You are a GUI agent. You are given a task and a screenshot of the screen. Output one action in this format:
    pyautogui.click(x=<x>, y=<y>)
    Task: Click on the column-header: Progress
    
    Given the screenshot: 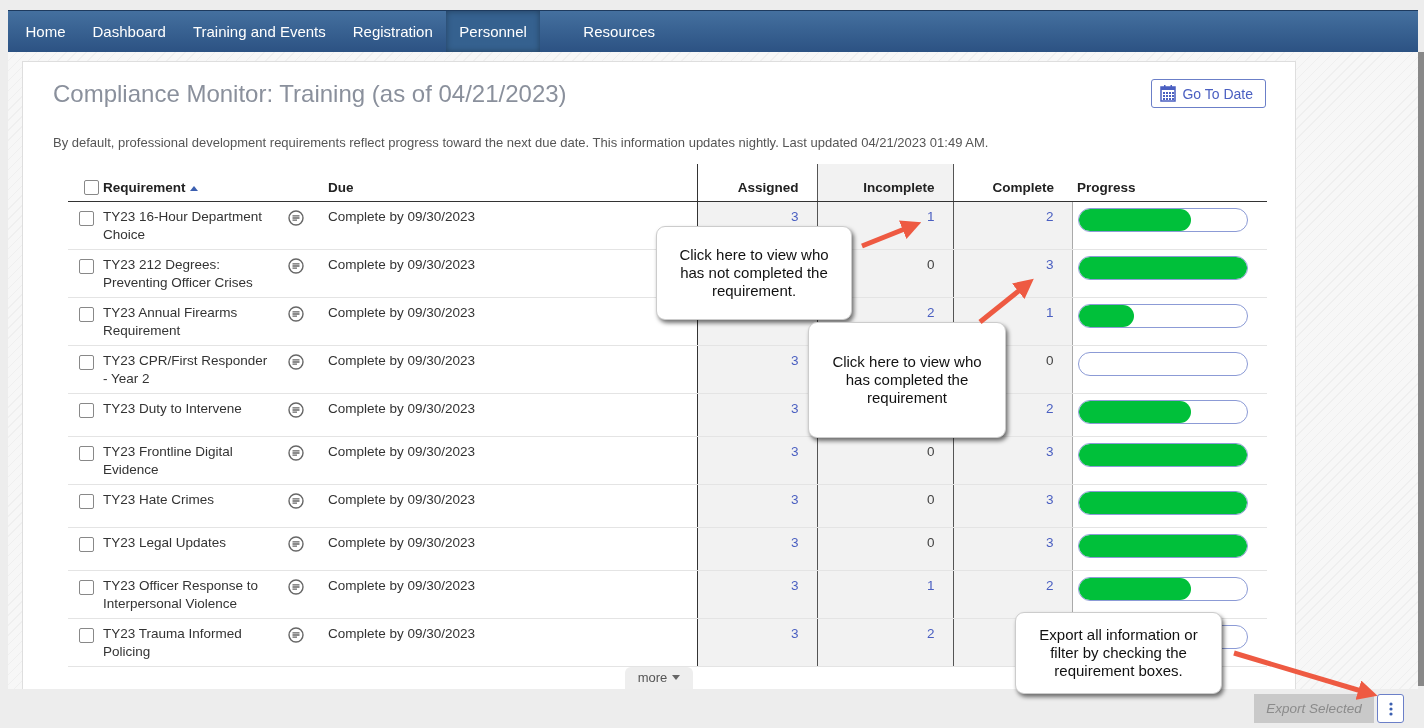 What is the action you would take?
    pyautogui.click(x=1106, y=188)
    